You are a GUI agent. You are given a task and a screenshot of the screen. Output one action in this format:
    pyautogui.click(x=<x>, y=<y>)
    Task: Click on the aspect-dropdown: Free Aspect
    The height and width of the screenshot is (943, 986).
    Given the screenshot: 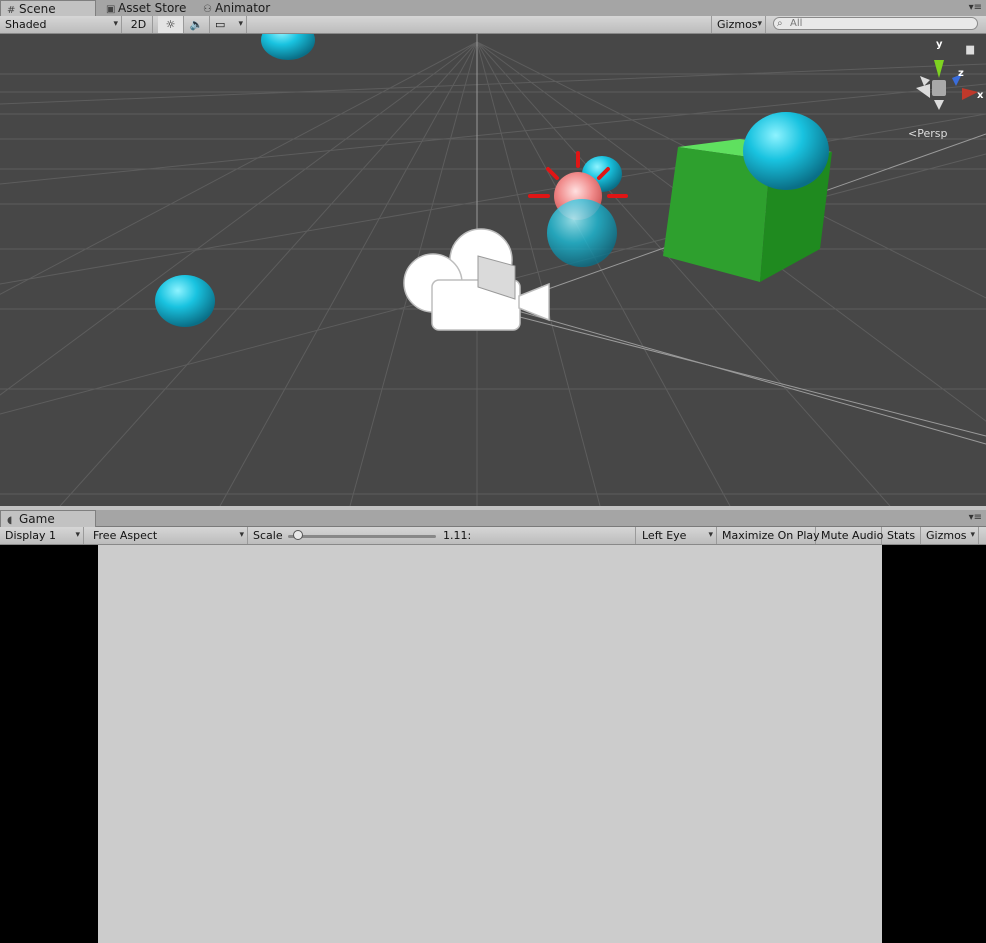 What is the action you would take?
    pyautogui.click(x=168, y=535)
    